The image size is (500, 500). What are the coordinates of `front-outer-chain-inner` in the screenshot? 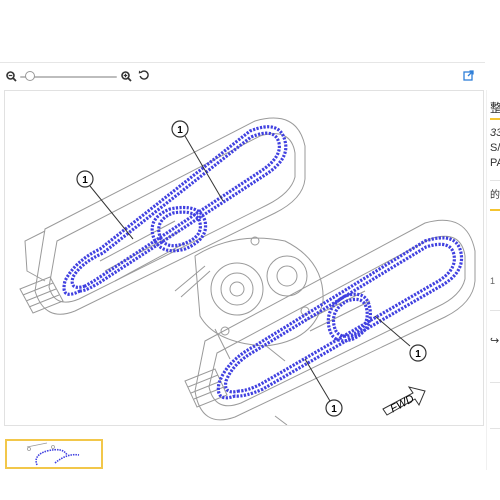 It's located at (339, 318).